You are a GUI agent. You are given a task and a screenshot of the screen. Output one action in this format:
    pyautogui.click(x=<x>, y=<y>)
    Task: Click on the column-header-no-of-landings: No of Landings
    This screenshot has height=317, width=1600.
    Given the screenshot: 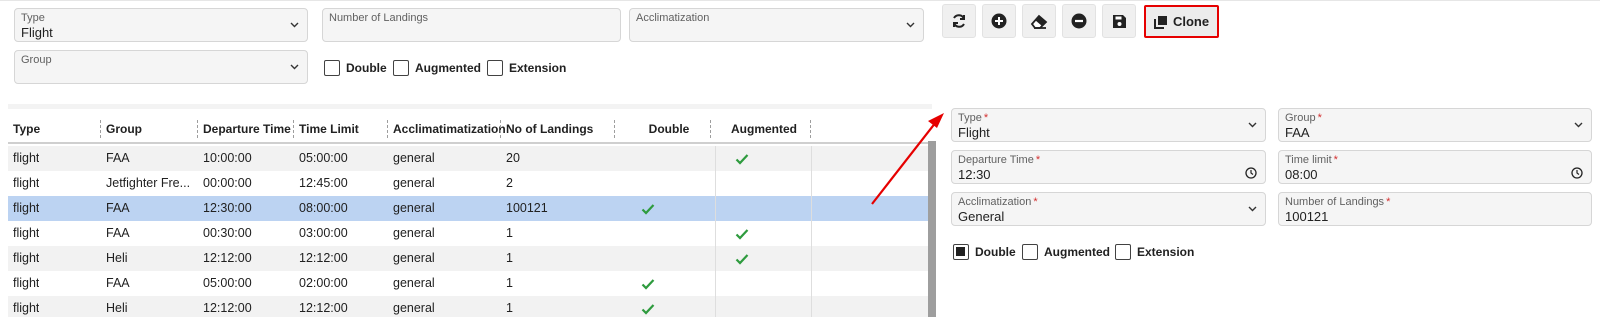 What is the action you would take?
    pyautogui.click(x=546, y=129)
    